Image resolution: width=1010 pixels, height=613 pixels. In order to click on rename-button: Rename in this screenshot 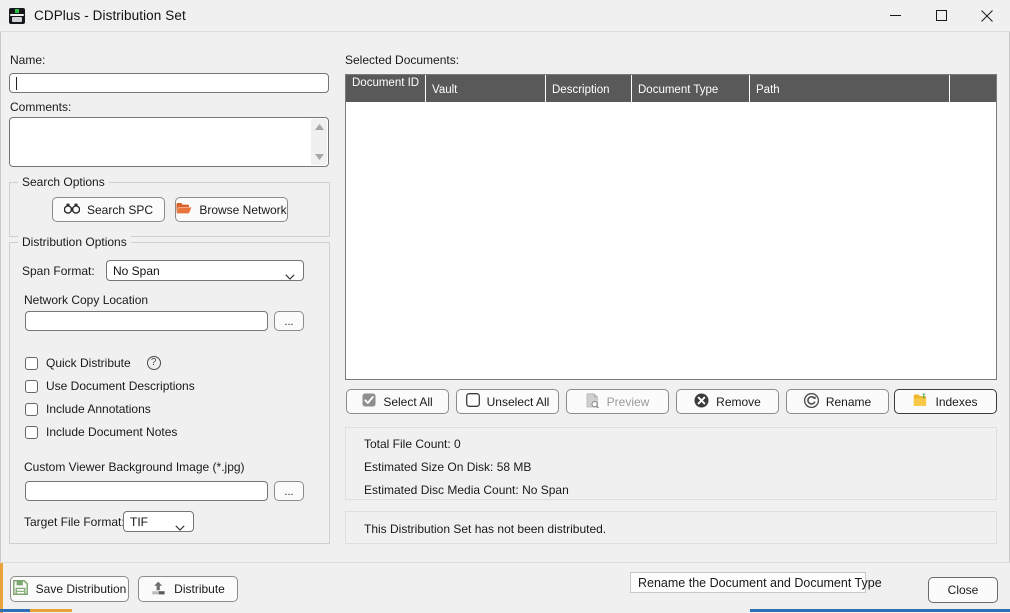, I will do `click(837, 401)`.